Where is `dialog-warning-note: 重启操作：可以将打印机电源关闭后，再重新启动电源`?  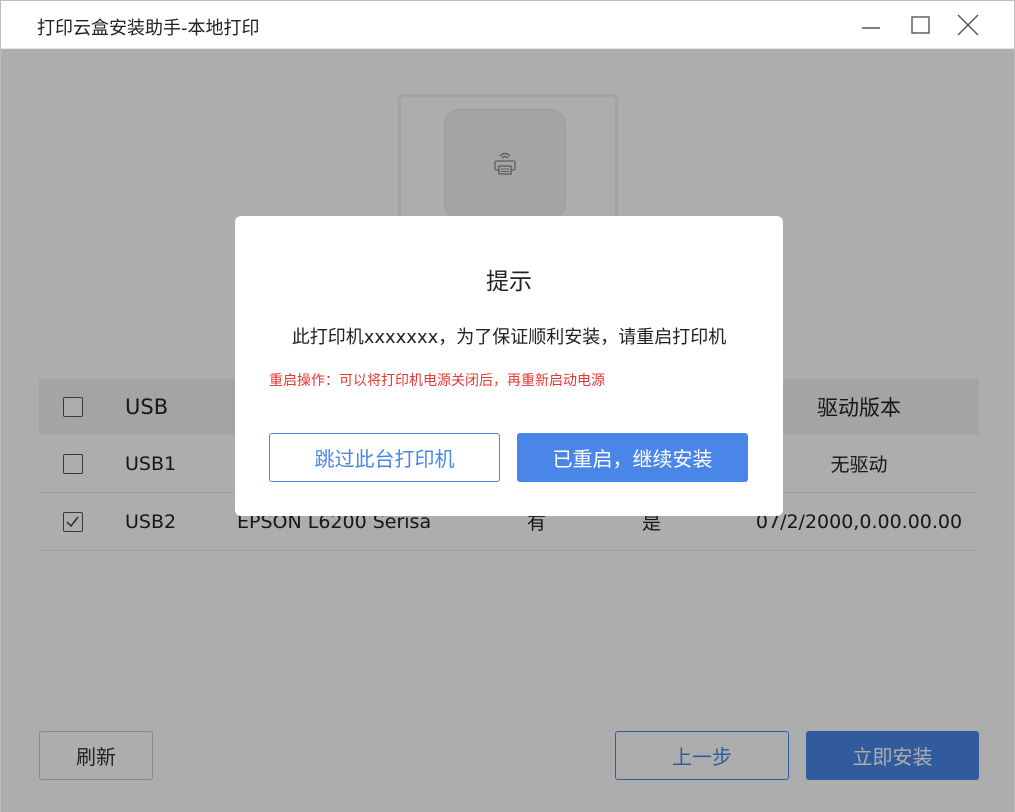
dialog-warning-note: 重启操作：可以将打印机电源关闭后，再重新启动电源 is located at coordinates (437, 381).